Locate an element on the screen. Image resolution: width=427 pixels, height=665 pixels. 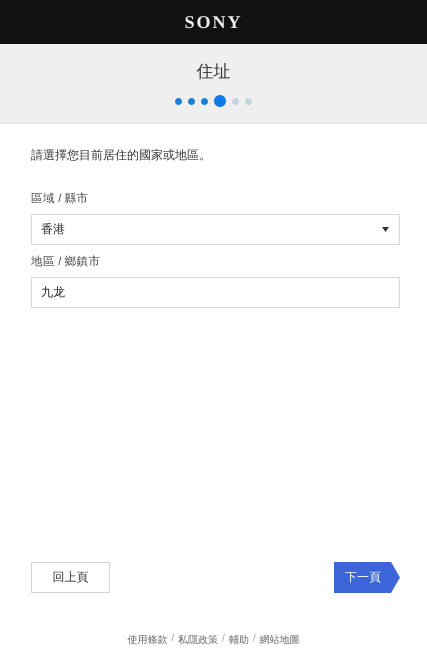
back-button: 回上頁 is located at coordinates (70, 577).